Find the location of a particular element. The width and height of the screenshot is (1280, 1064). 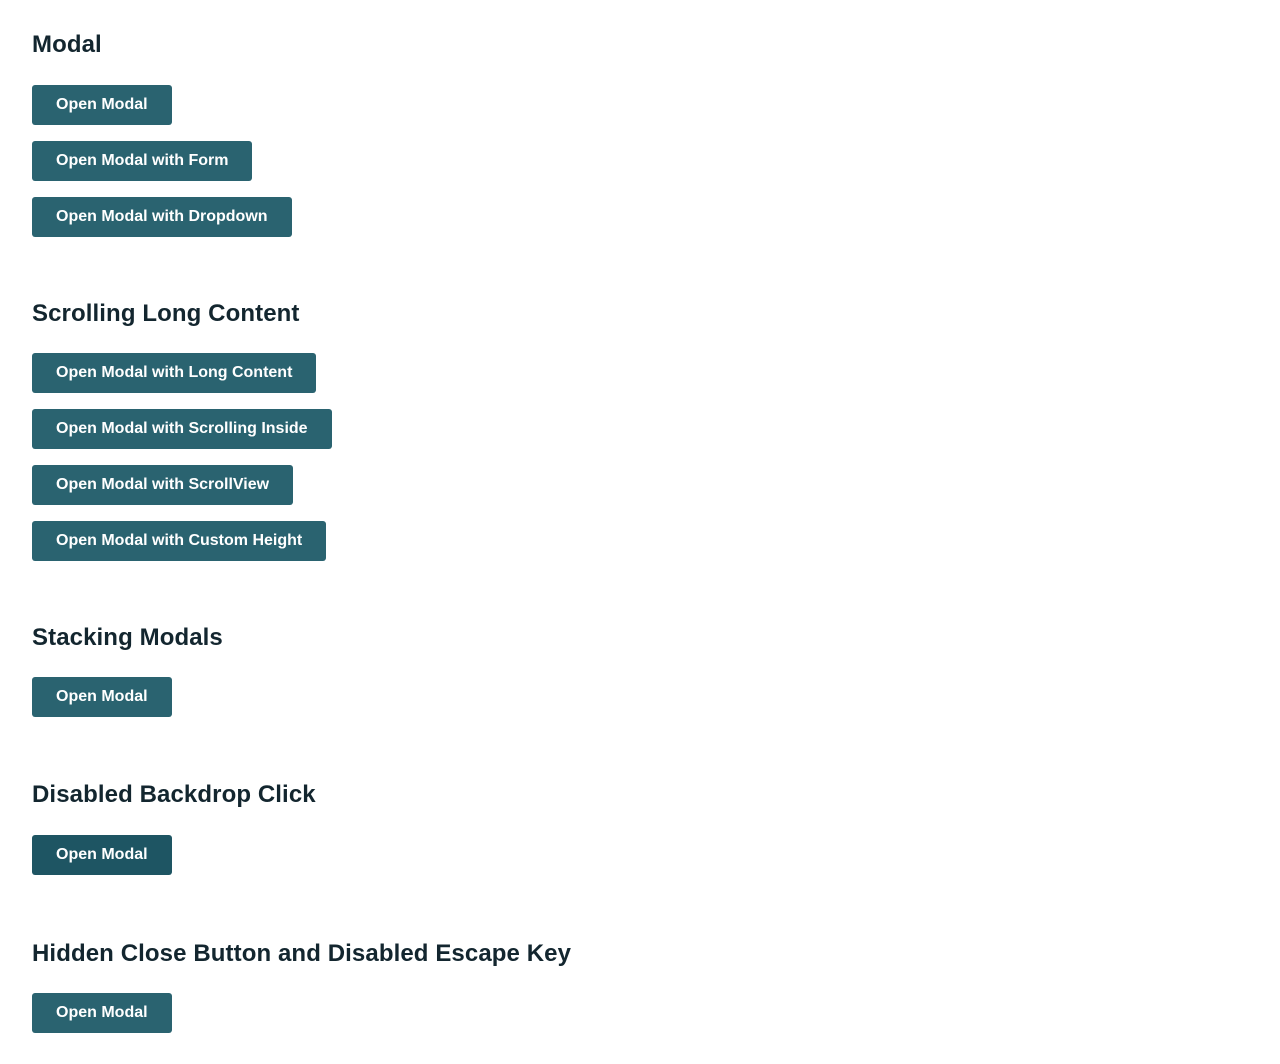

button-group-backdrop: Open Modal is located at coordinates (640, 855).